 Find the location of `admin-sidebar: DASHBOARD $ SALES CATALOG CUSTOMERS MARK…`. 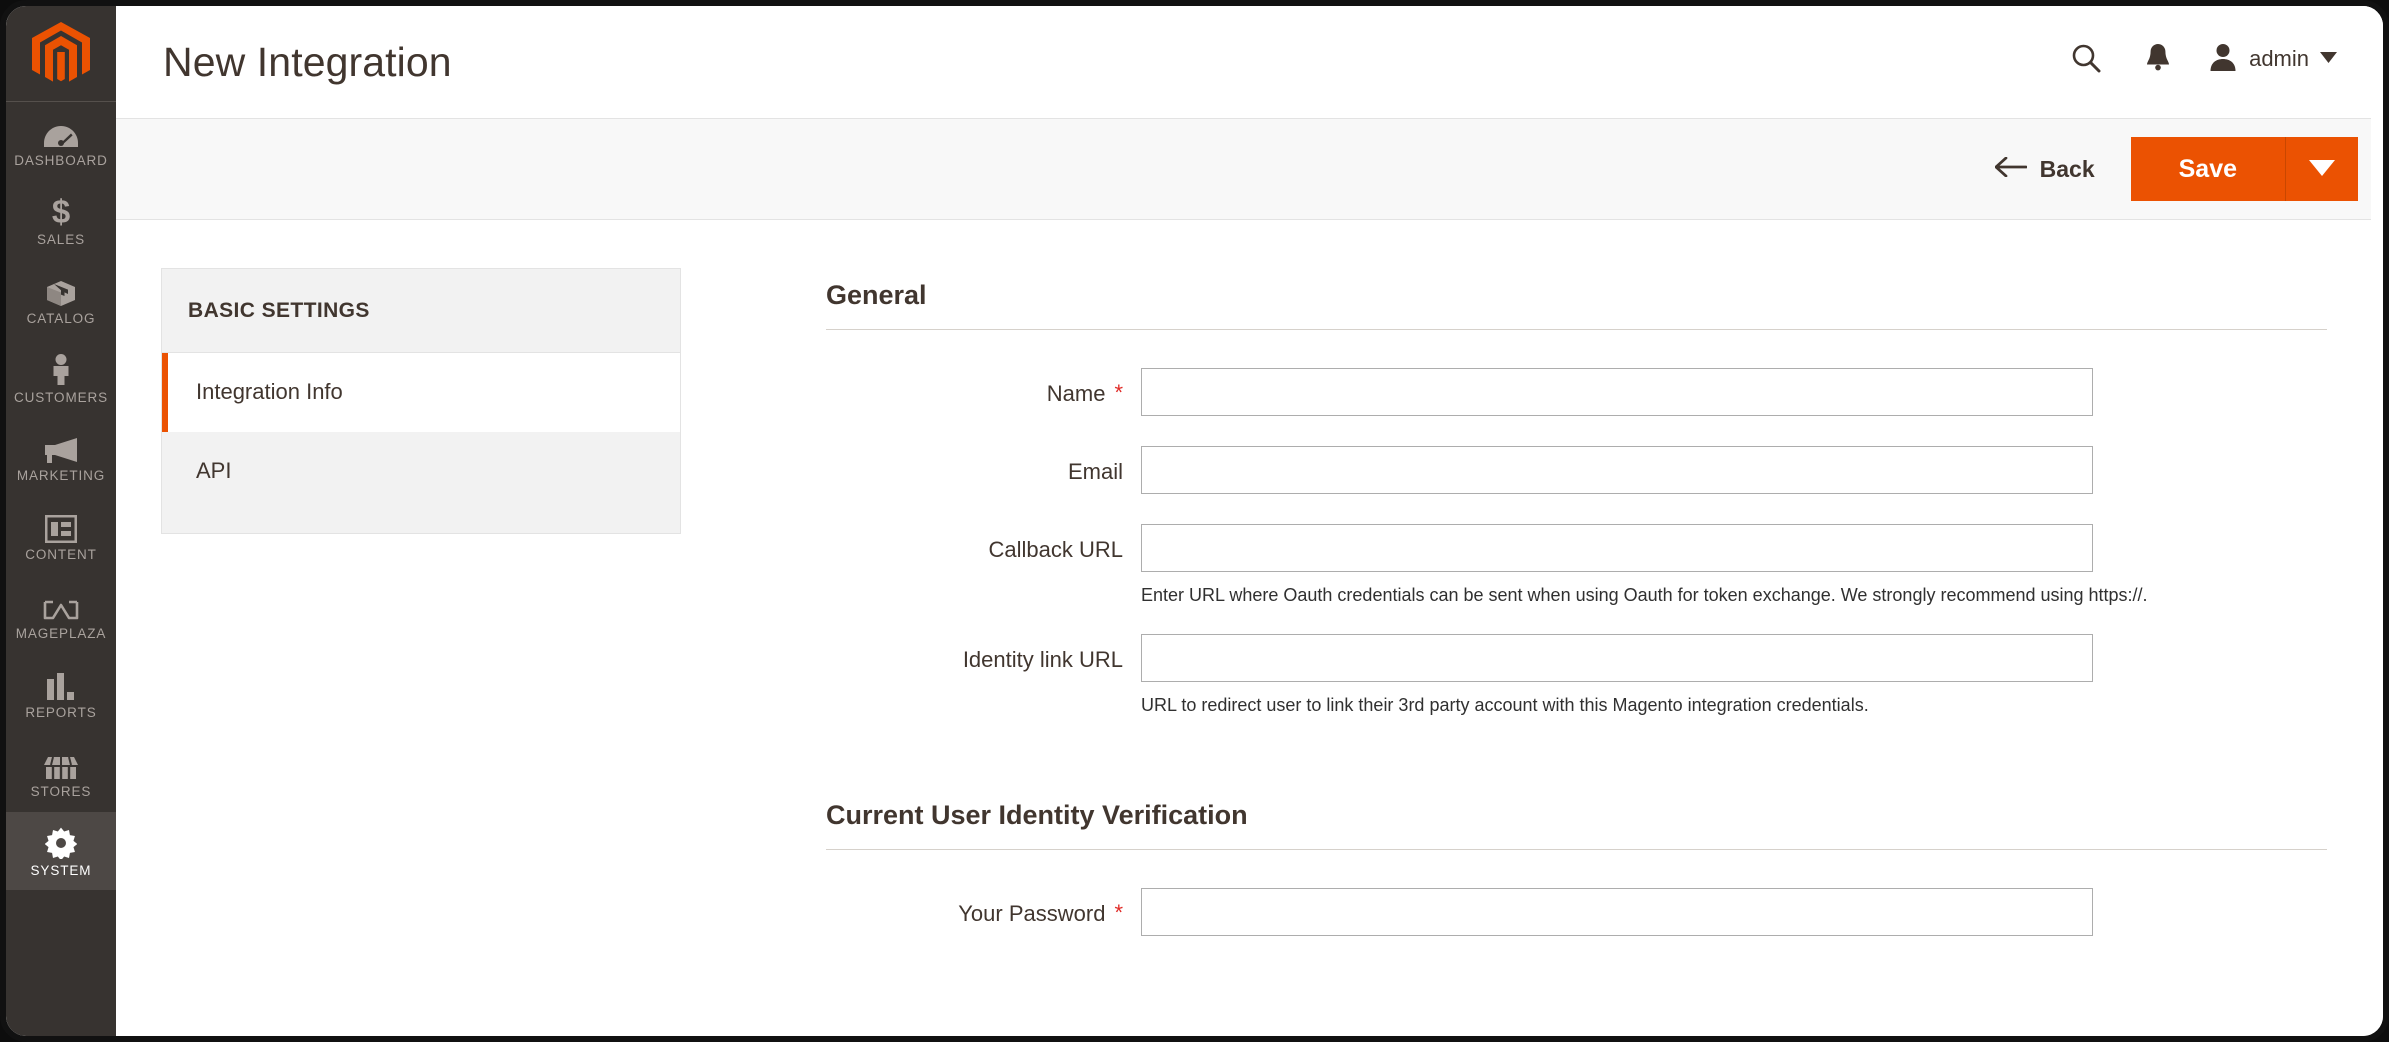

admin-sidebar: DASHBOARD $ SALES CATALOG CUSTOMERS MARK… is located at coordinates (61, 521).